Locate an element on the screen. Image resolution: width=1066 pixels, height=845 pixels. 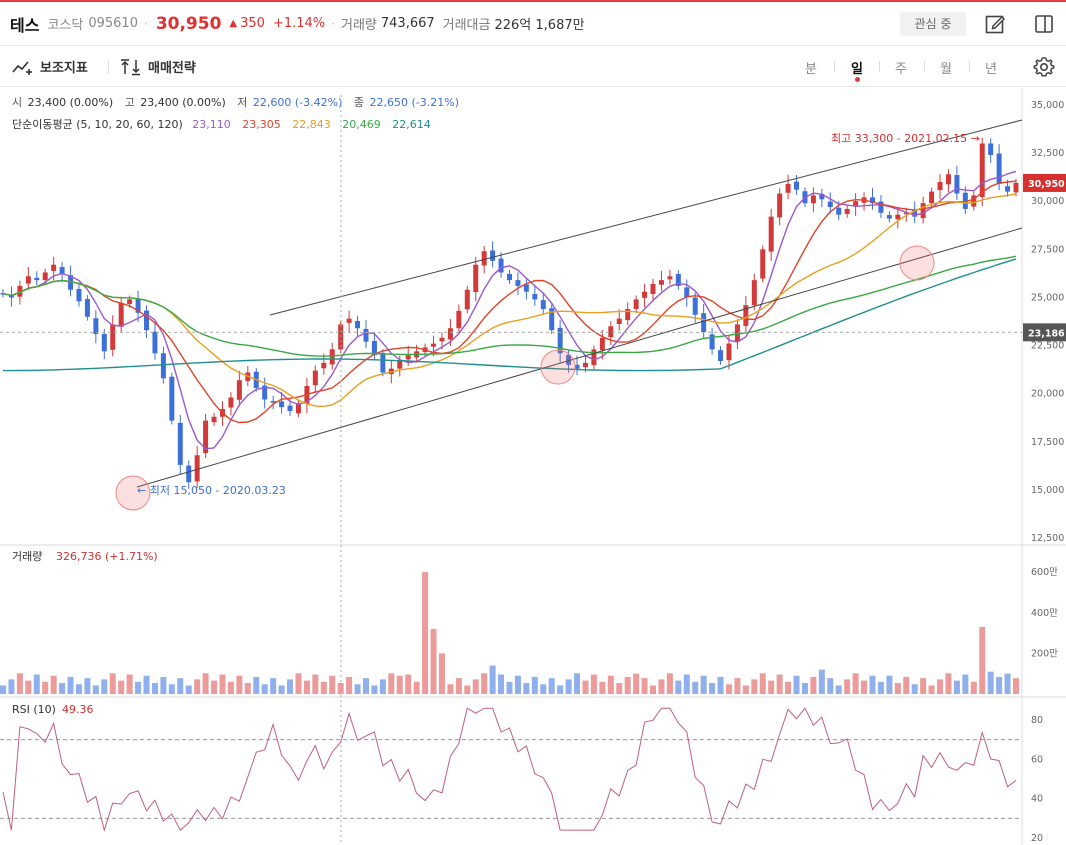
period-year: 년 is located at coordinates (991, 67).